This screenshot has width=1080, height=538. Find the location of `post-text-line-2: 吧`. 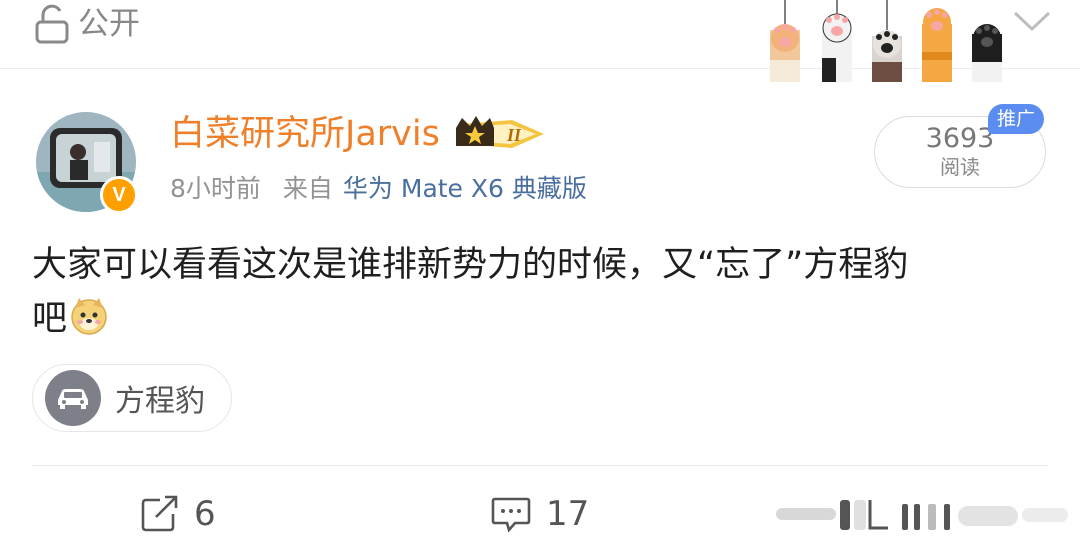

post-text-line-2: 吧 is located at coordinates (50, 319).